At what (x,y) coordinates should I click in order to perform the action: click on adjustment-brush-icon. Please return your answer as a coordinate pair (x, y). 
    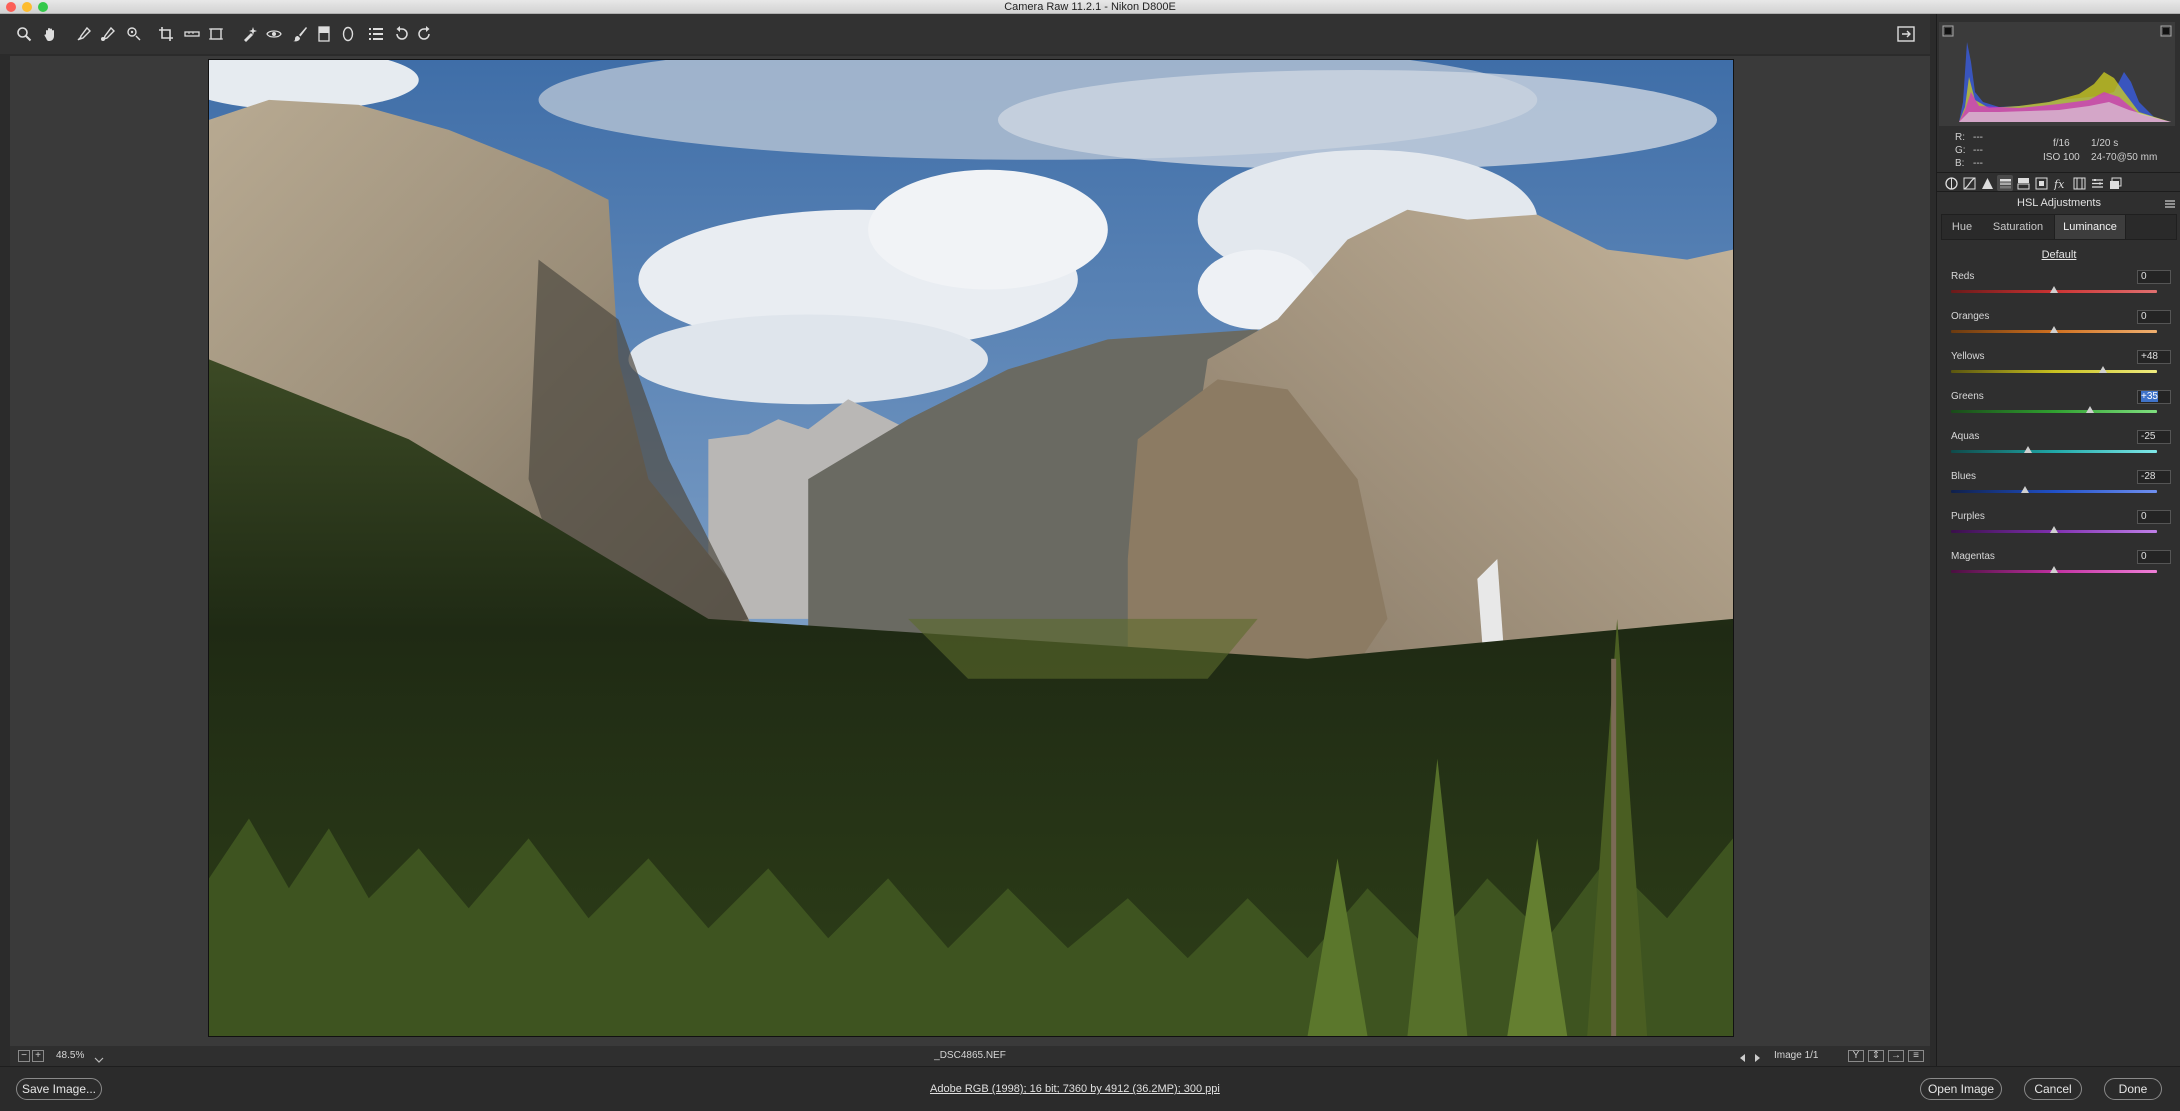
    Looking at the image, I should click on (300, 34).